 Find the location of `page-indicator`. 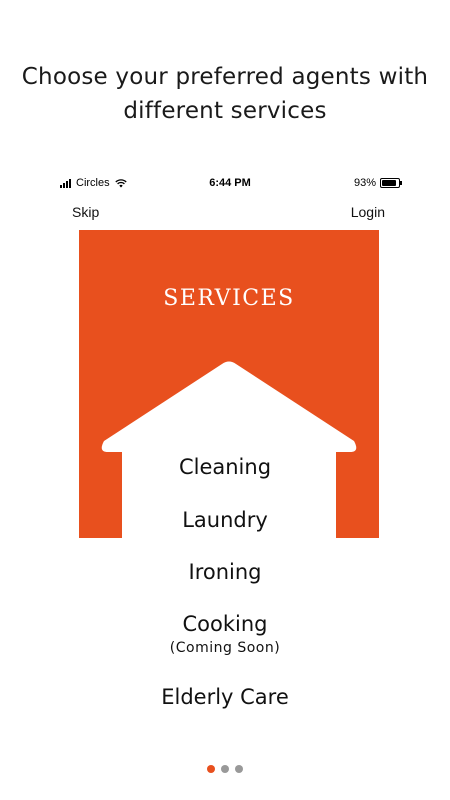

page-indicator is located at coordinates (225, 769).